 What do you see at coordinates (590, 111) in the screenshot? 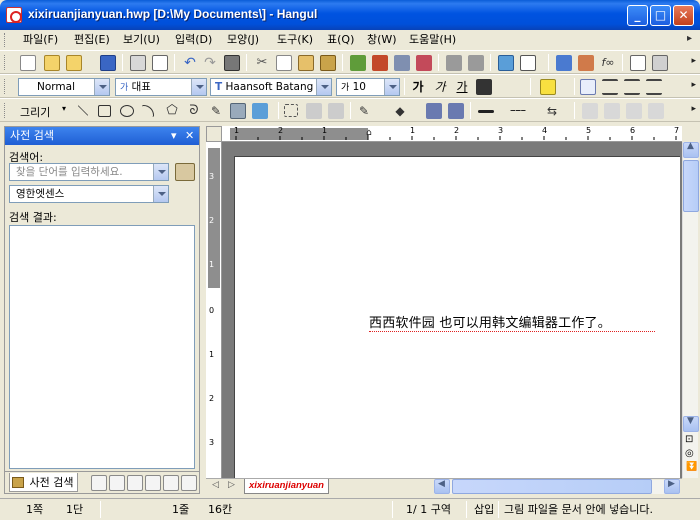
I see `align-objects-icon` at bounding box center [590, 111].